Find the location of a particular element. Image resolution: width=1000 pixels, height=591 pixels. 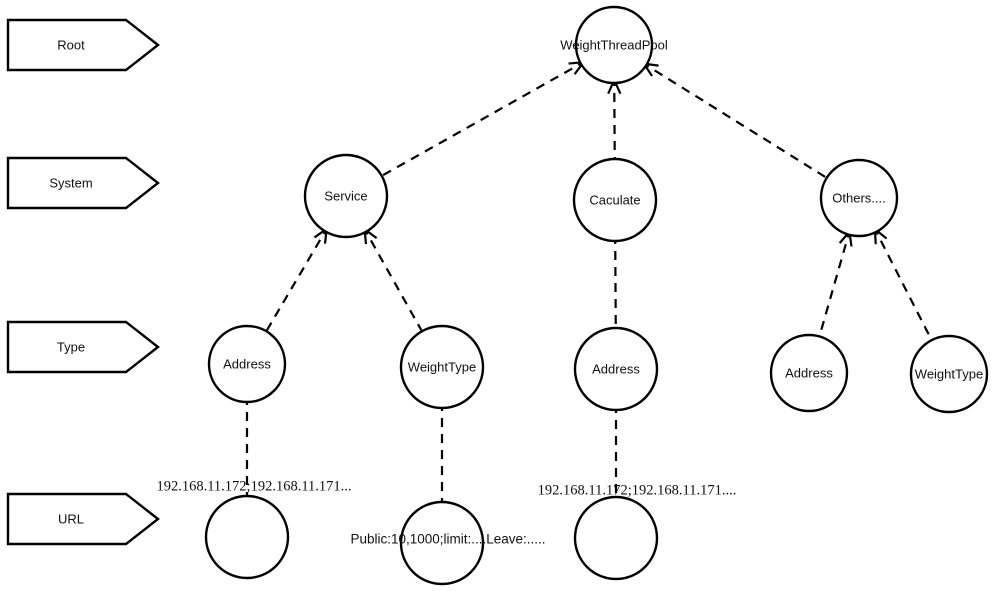

lane-marker-root: Root is located at coordinates (83, 45).